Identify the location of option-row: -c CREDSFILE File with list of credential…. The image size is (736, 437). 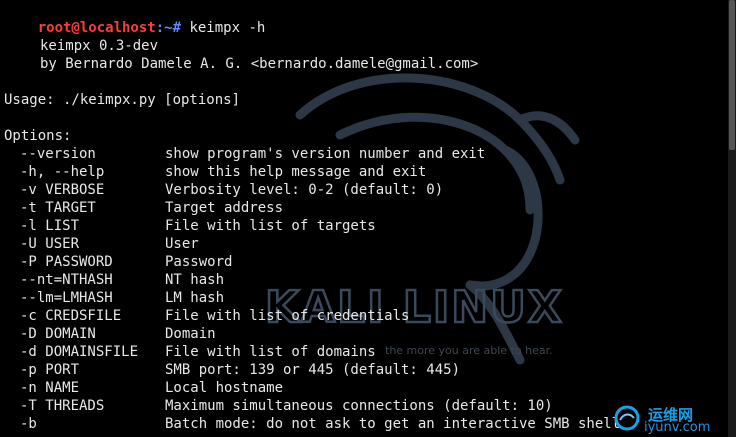
(360, 316).